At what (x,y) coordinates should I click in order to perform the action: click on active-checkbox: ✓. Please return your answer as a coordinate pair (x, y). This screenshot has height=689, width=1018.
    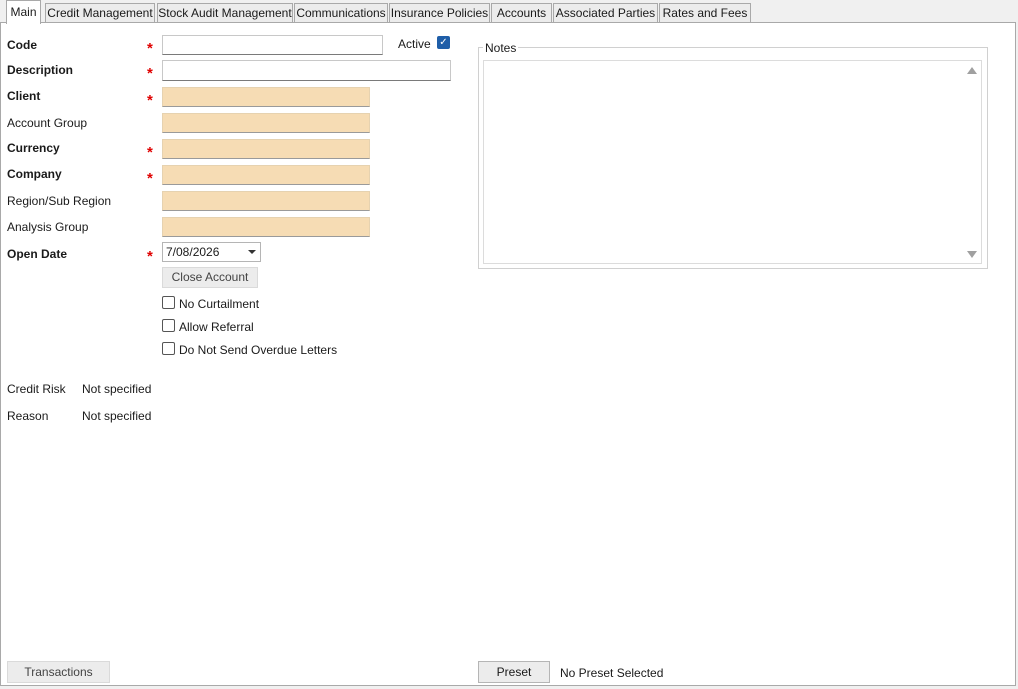
    Looking at the image, I should click on (443, 42).